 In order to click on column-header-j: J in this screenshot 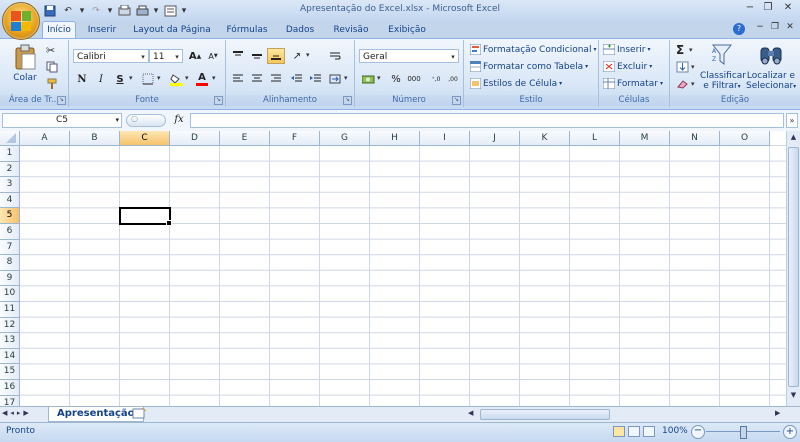, I will do `click(495, 138)`.